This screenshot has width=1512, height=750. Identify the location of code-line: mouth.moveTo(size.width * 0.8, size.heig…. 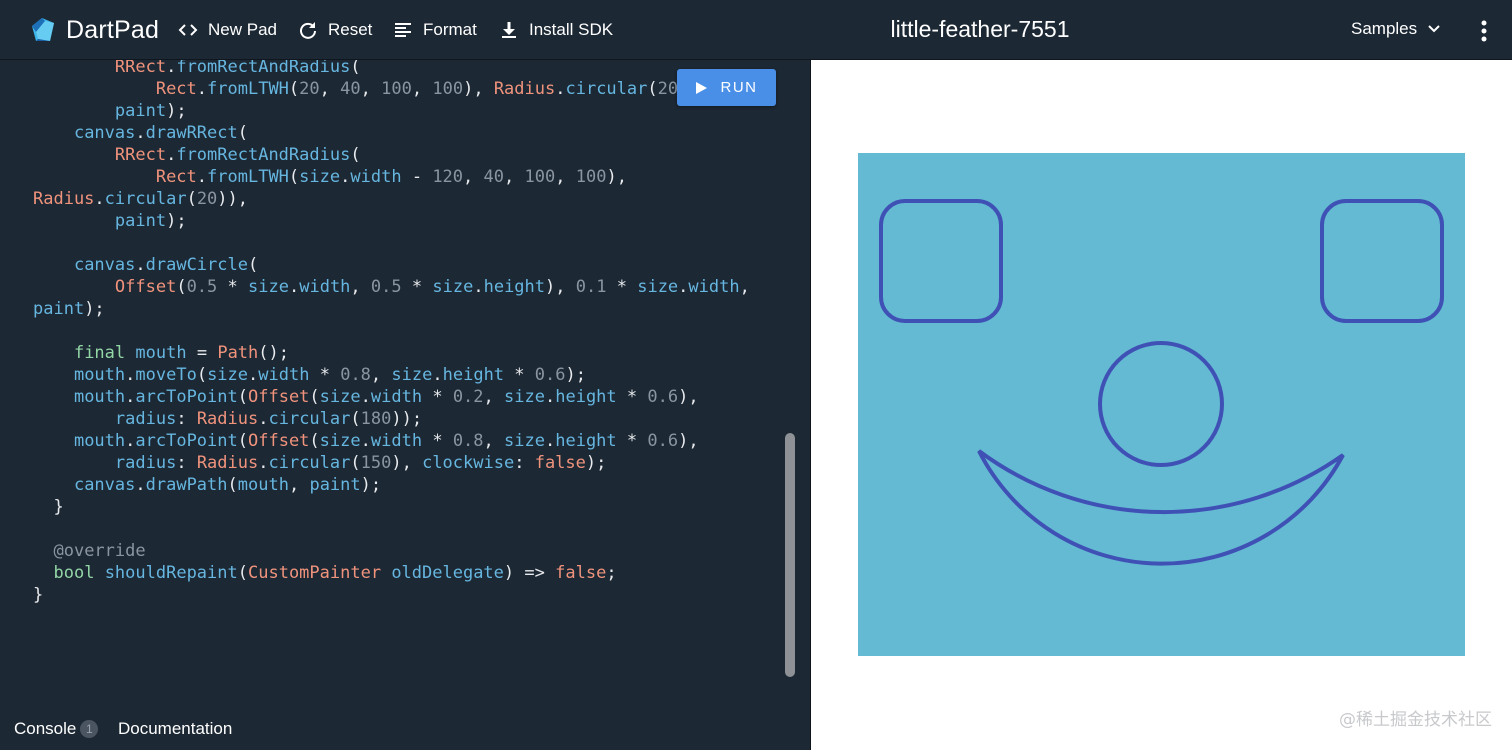
(391, 375).